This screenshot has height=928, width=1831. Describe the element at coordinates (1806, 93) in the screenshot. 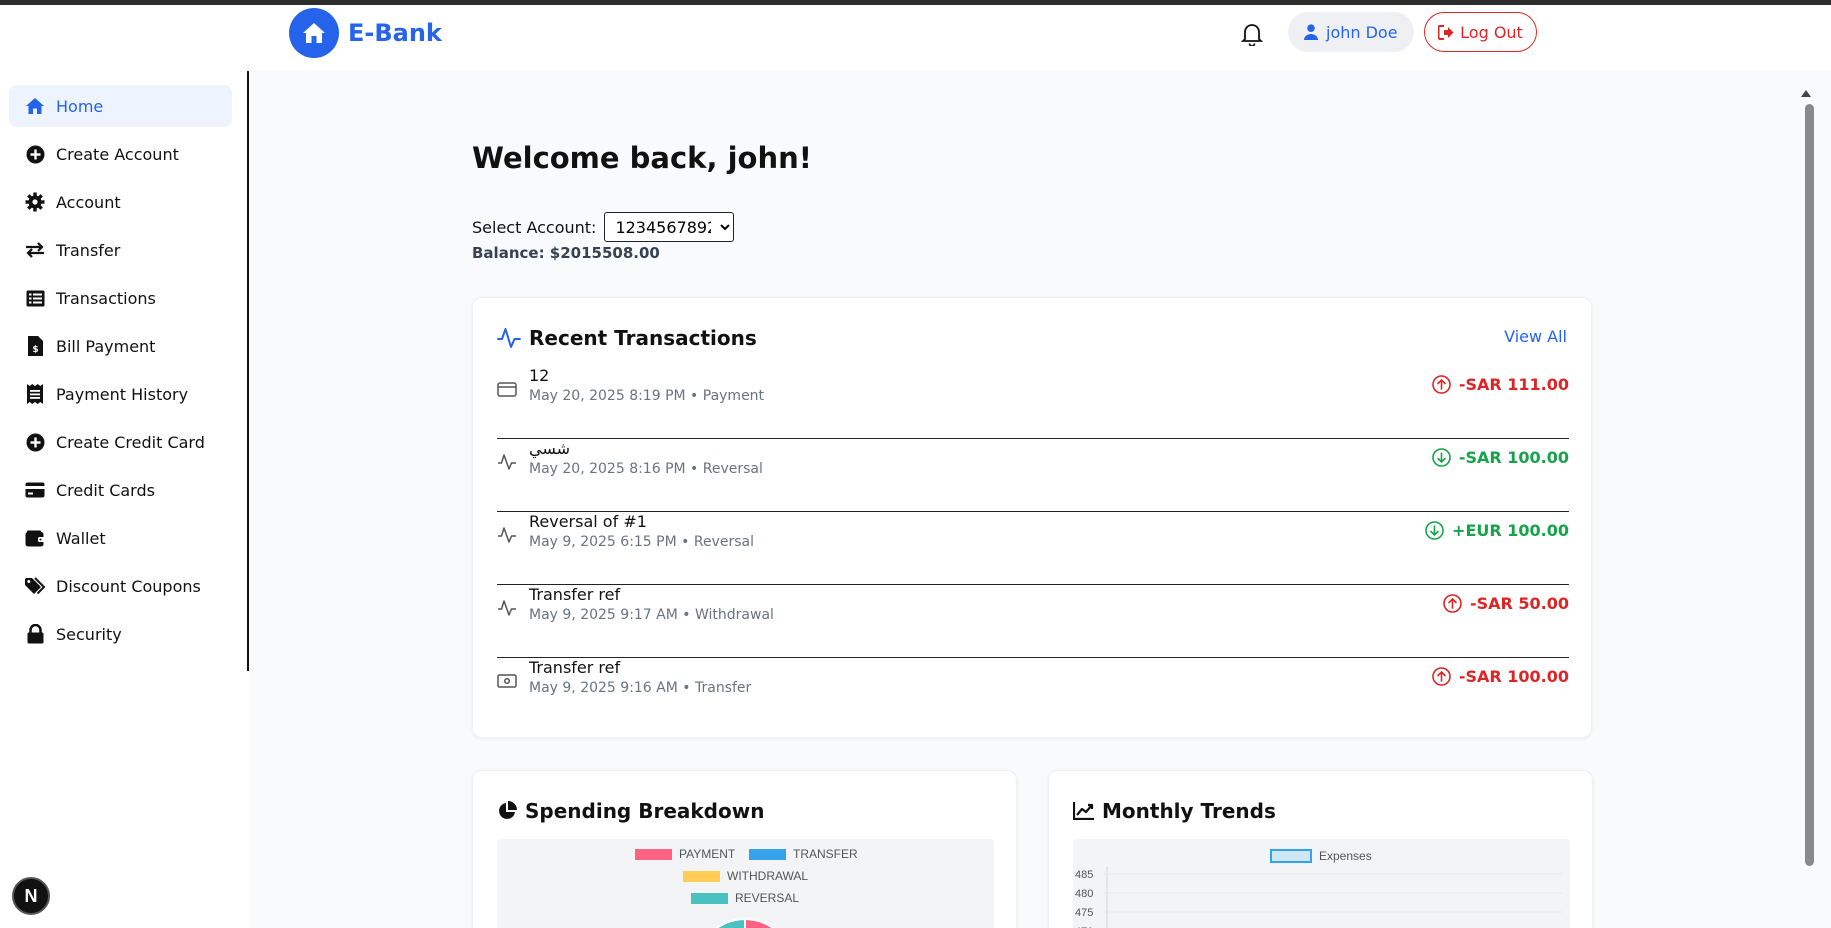

I see `scroll-up-arrow` at that location.